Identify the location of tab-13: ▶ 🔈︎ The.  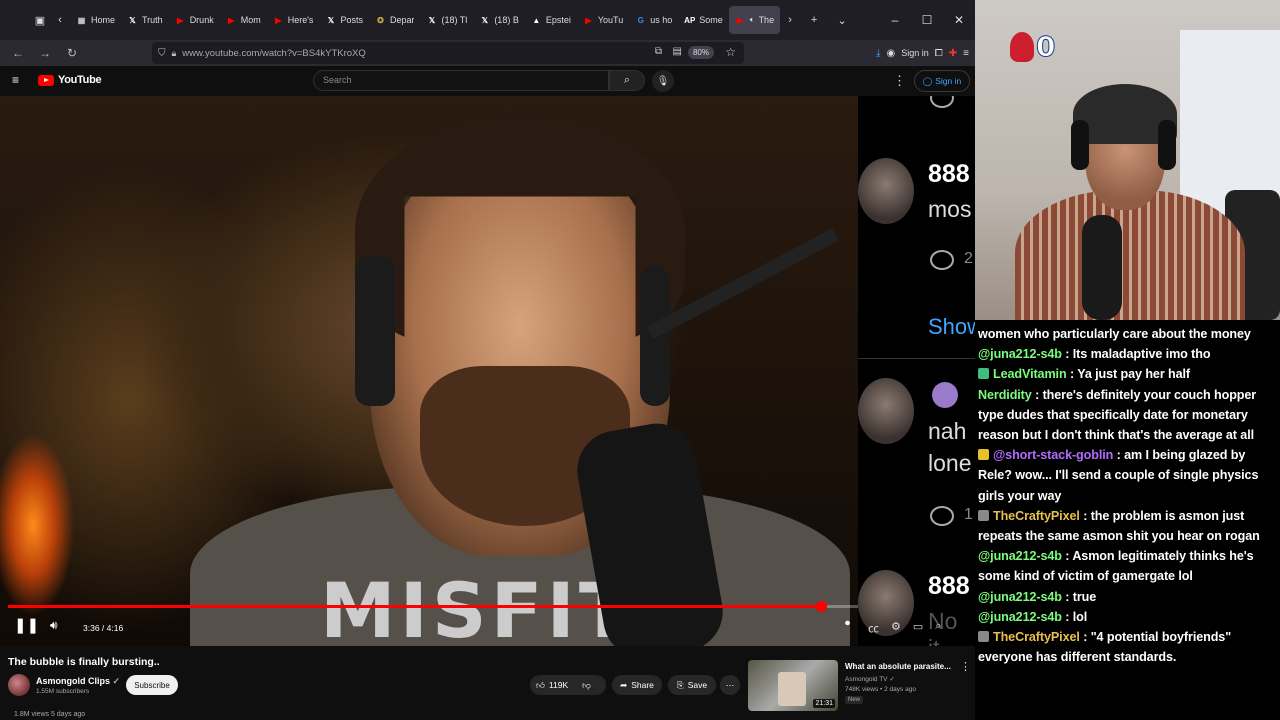
(754, 20).